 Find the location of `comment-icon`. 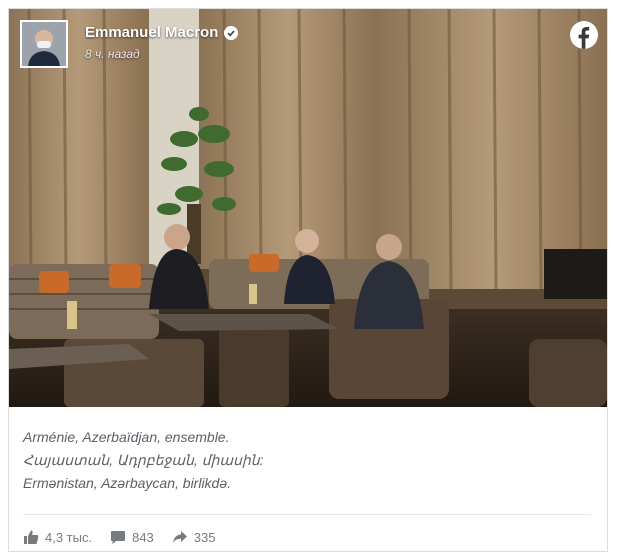

comment-icon is located at coordinates (118, 537).